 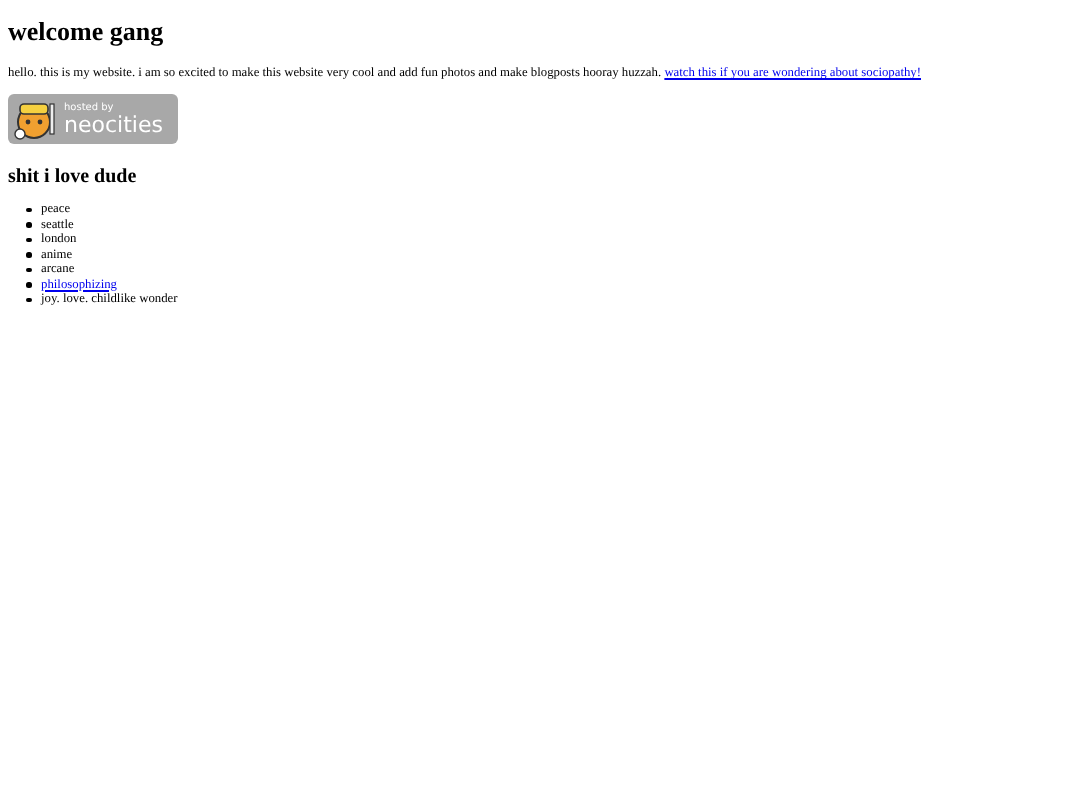 I want to click on cat-mascot-icon, so click(x=36, y=119).